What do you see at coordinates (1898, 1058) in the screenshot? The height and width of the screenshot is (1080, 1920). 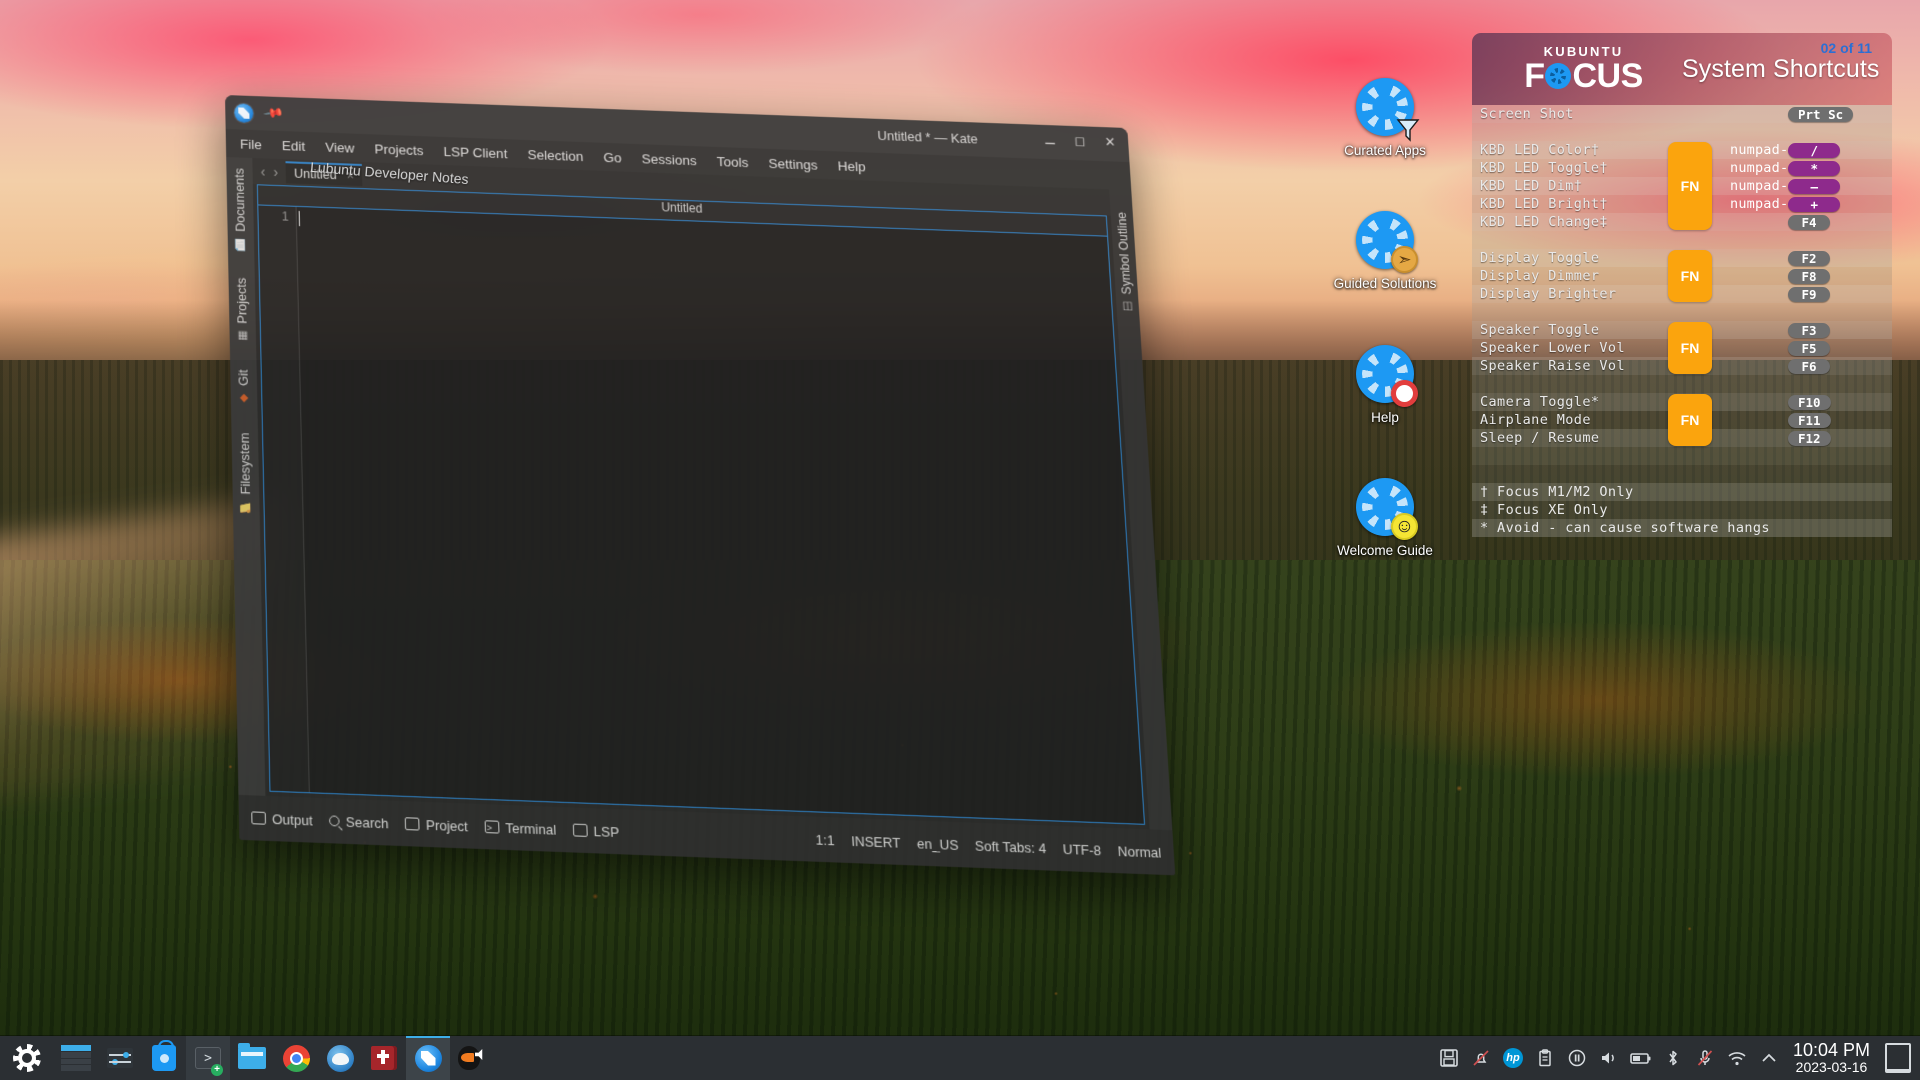 I see `show-desktop-button` at bounding box center [1898, 1058].